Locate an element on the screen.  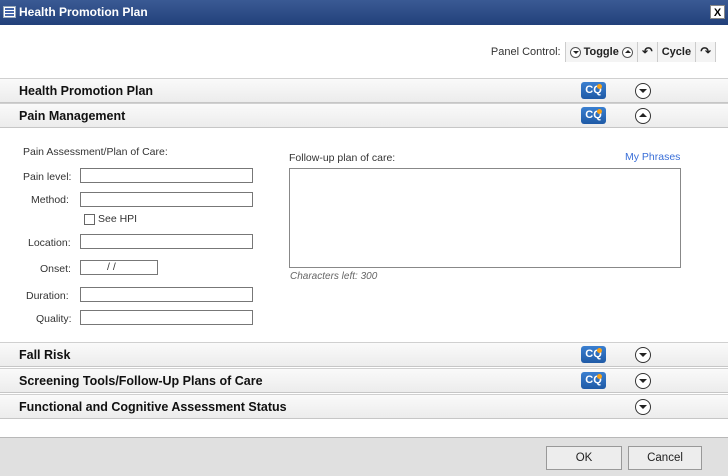
cycle-label: Cycle is located at coordinates (676, 52).